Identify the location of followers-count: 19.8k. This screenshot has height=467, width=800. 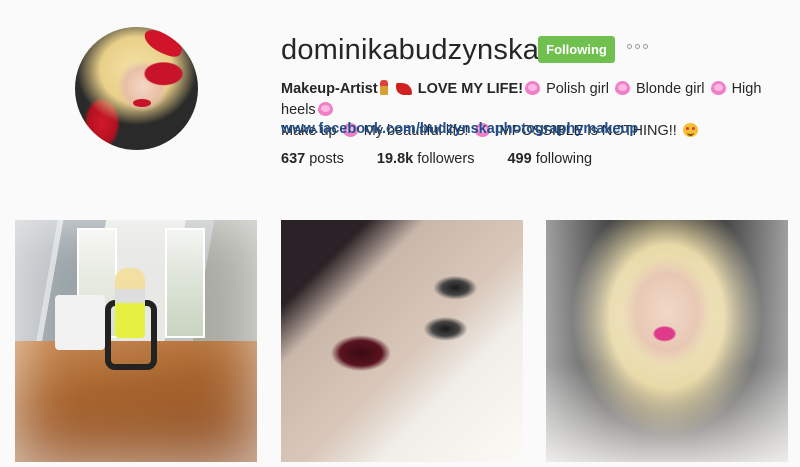
(395, 159).